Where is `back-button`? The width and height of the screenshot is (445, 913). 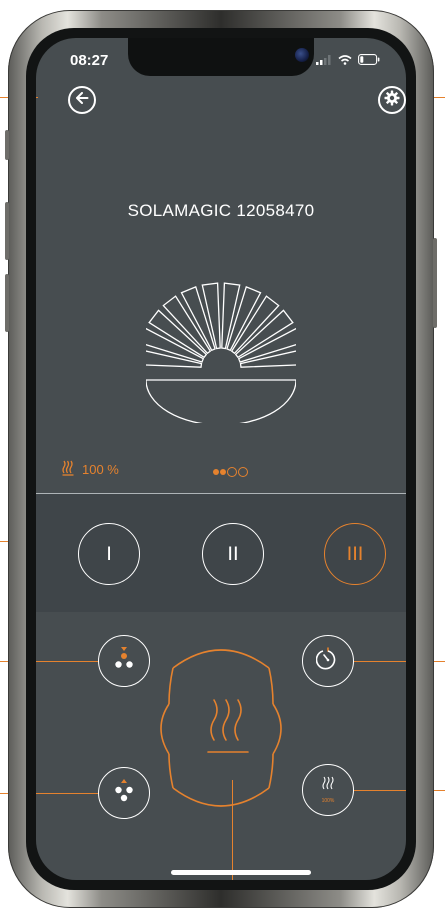
back-button is located at coordinates (82, 100).